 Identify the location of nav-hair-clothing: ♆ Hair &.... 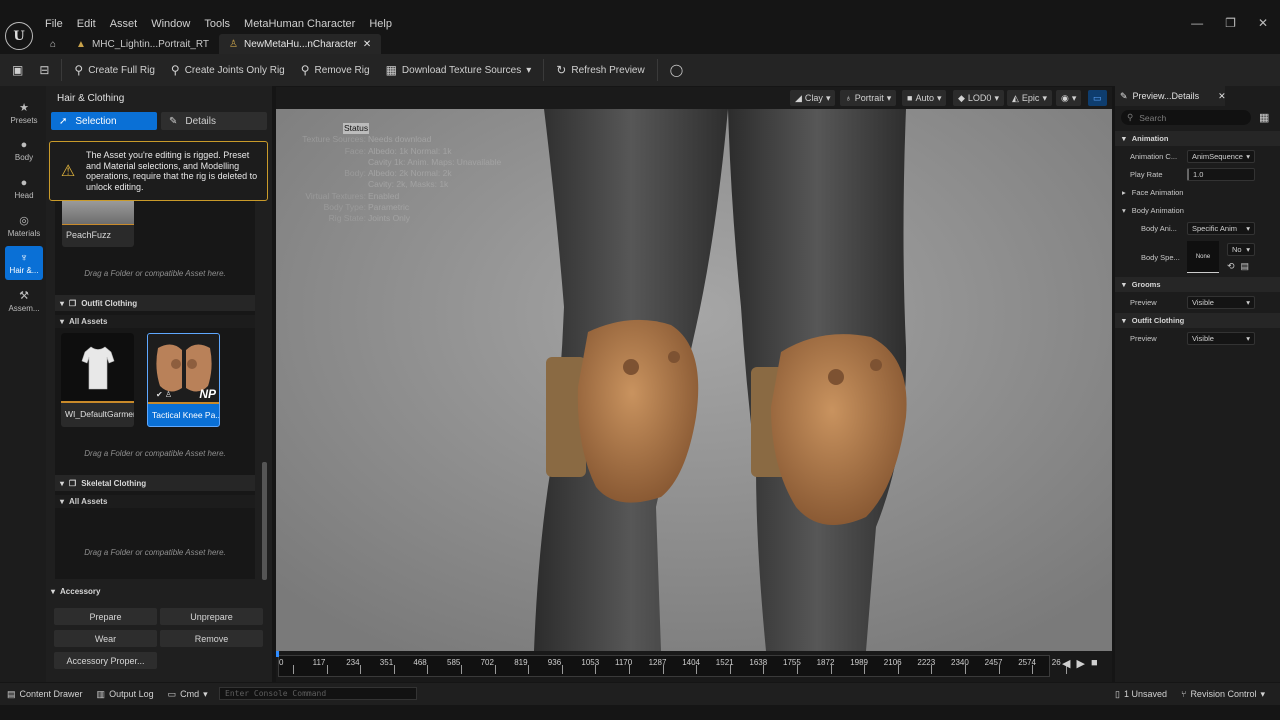
(24, 263).